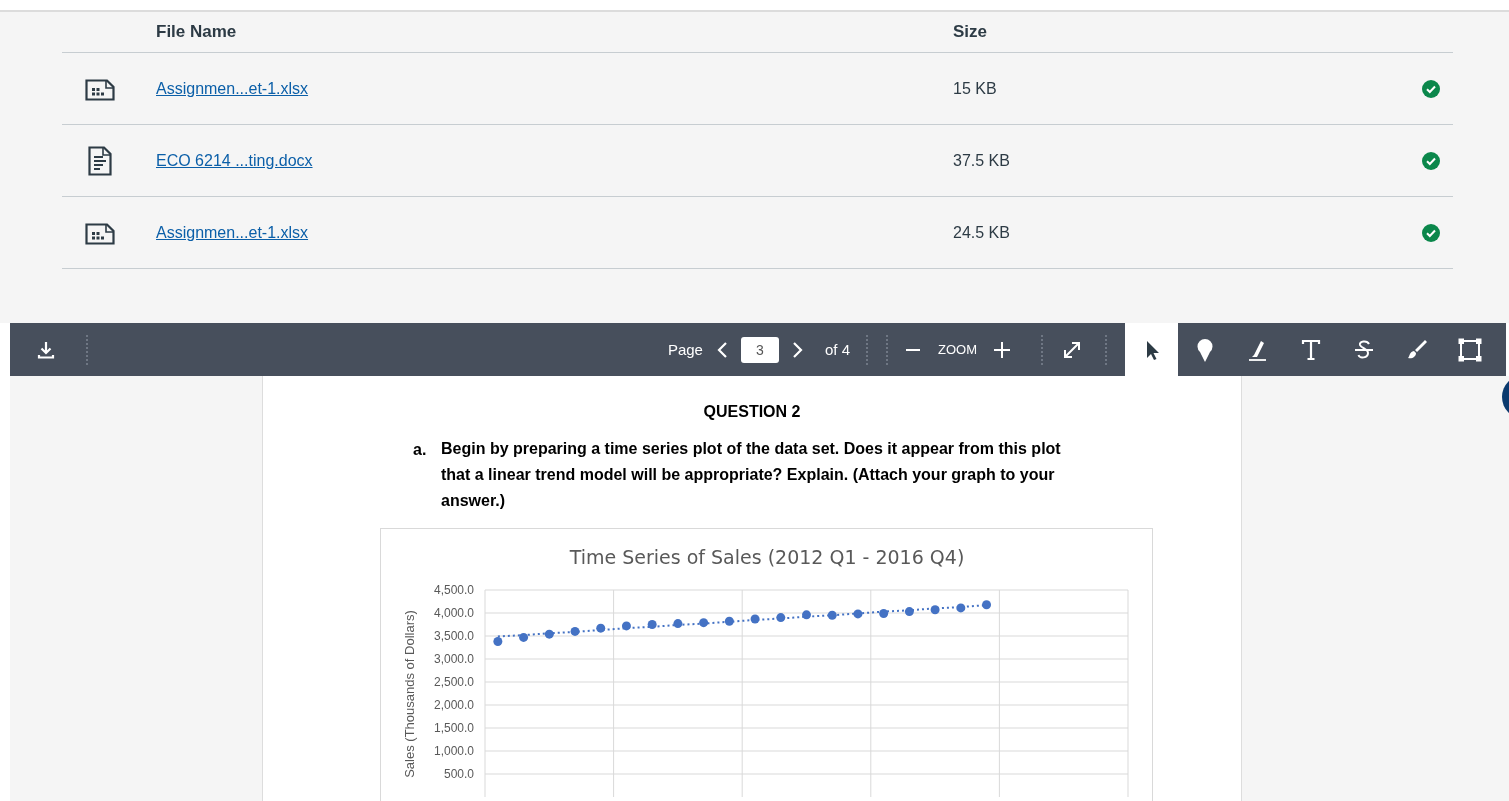  Describe the element at coordinates (1151, 349) in the screenshot. I see `pointer-tool-button` at that location.